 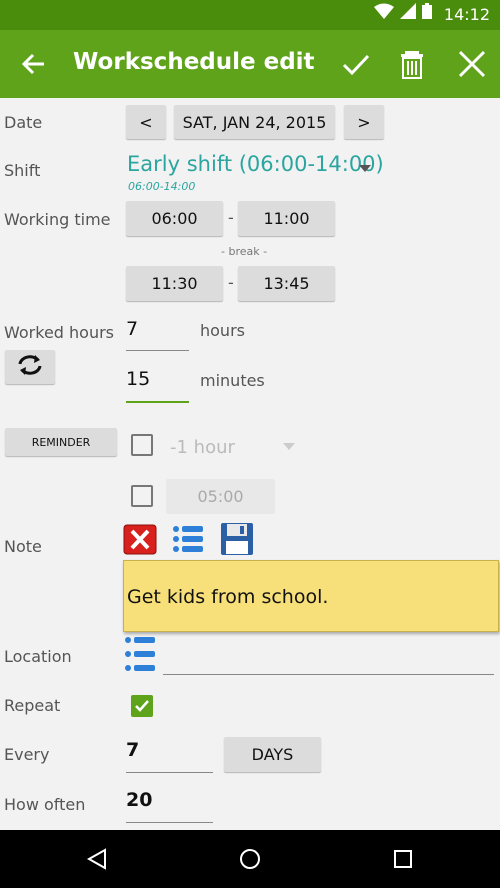 What do you see at coordinates (228, 597) in the screenshot?
I see `note-text: Get kids from school.` at bounding box center [228, 597].